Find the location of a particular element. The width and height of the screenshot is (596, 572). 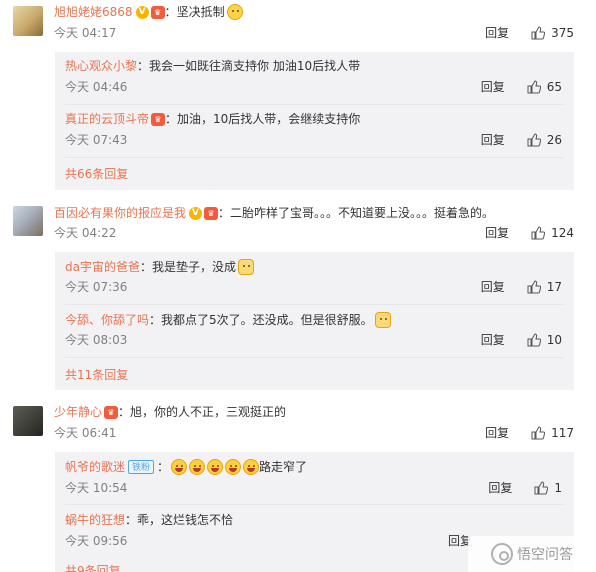

comment-actions: 回复 124 is located at coordinates (529, 233).